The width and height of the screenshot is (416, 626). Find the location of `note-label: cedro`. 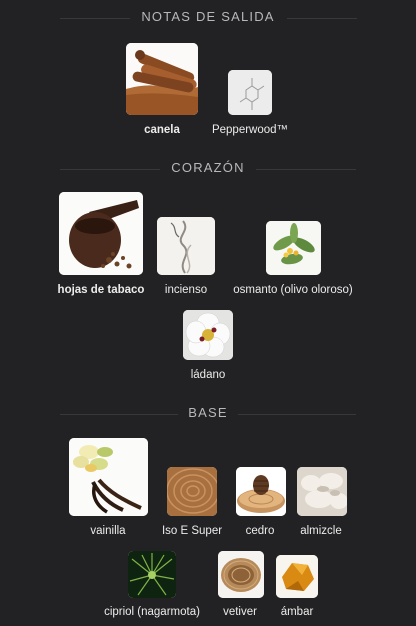

note-label: cedro is located at coordinates (260, 531).